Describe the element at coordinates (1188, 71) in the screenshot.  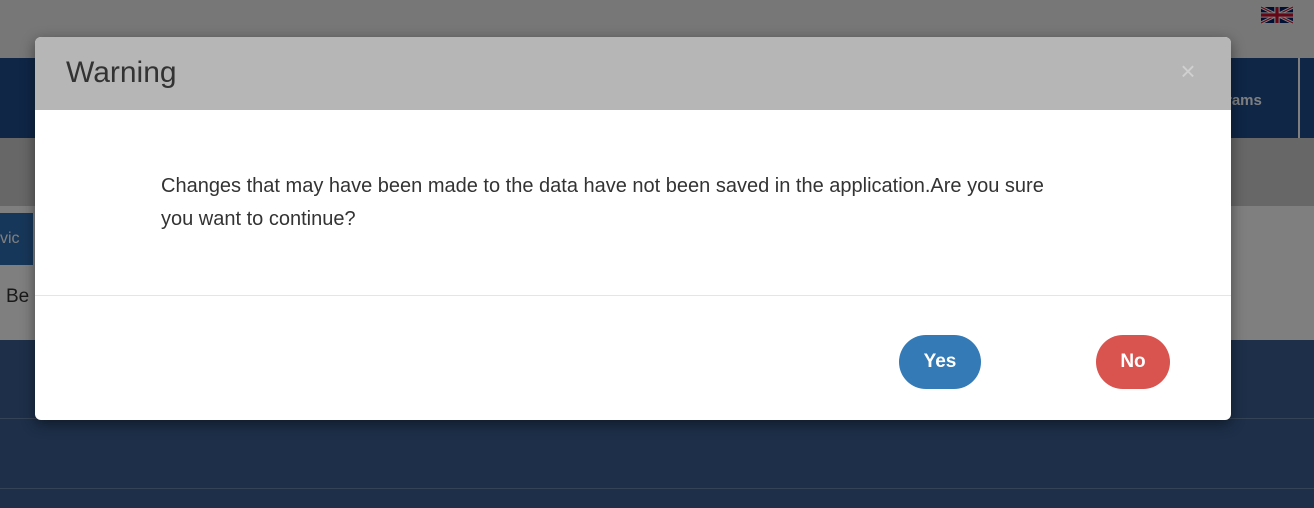
I see `close-icon: ×` at that location.